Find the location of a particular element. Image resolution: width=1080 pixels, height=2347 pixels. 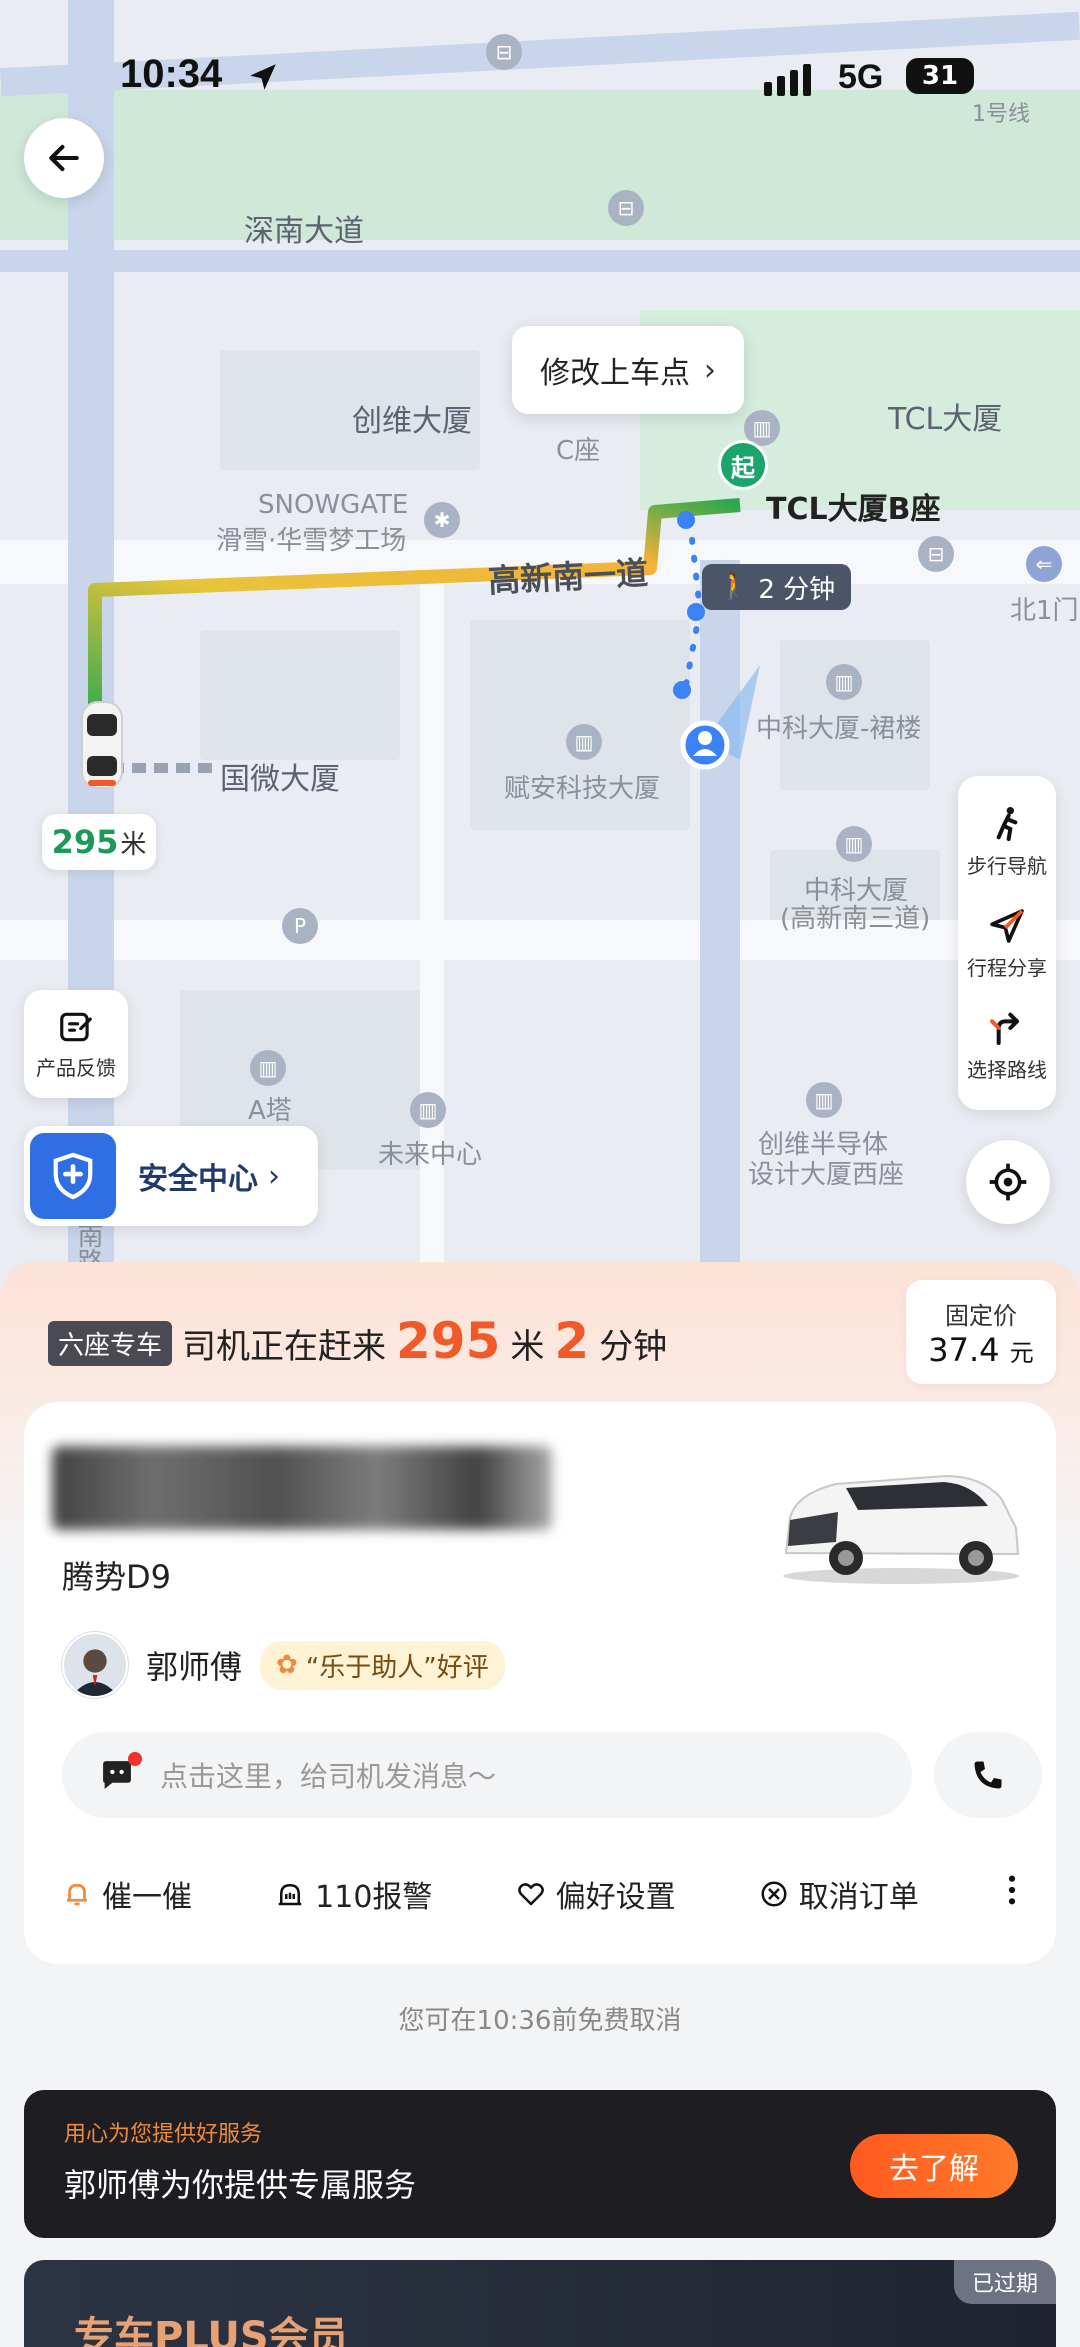

driver-distance-value: 295 is located at coordinates (85, 842).